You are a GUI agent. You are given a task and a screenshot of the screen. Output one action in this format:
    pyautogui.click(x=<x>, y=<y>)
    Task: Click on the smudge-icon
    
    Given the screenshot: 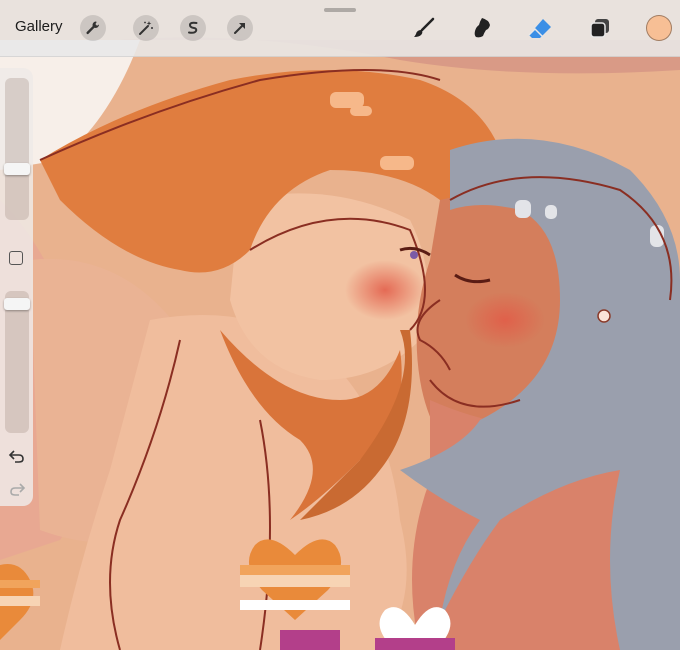 What is the action you would take?
    pyautogui.click(x=482, y=28)
    